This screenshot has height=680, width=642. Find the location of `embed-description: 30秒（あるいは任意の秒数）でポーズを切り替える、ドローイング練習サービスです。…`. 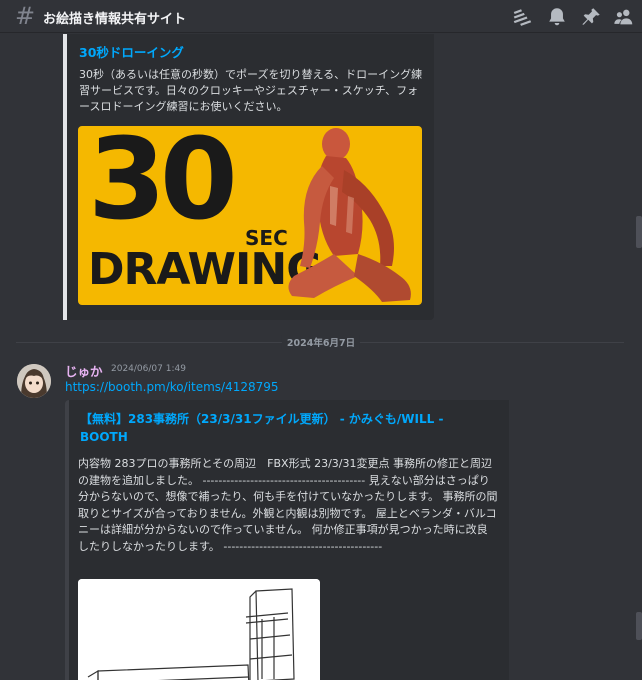

embed-description: 30秒（あるいは任意の秒数）でポーズを切り替える、ドローイング練習サービスです。… is located at coordinates (251, 90).